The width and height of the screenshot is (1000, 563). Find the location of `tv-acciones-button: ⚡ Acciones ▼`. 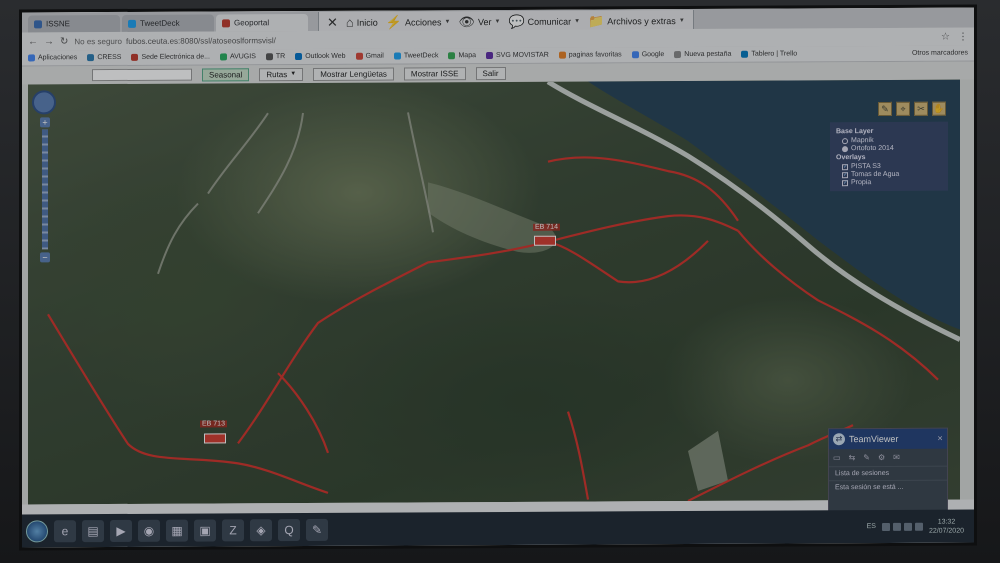

tv-acciones-button: ⚡ Acciones ▼ is located at coordinates (418, 22).